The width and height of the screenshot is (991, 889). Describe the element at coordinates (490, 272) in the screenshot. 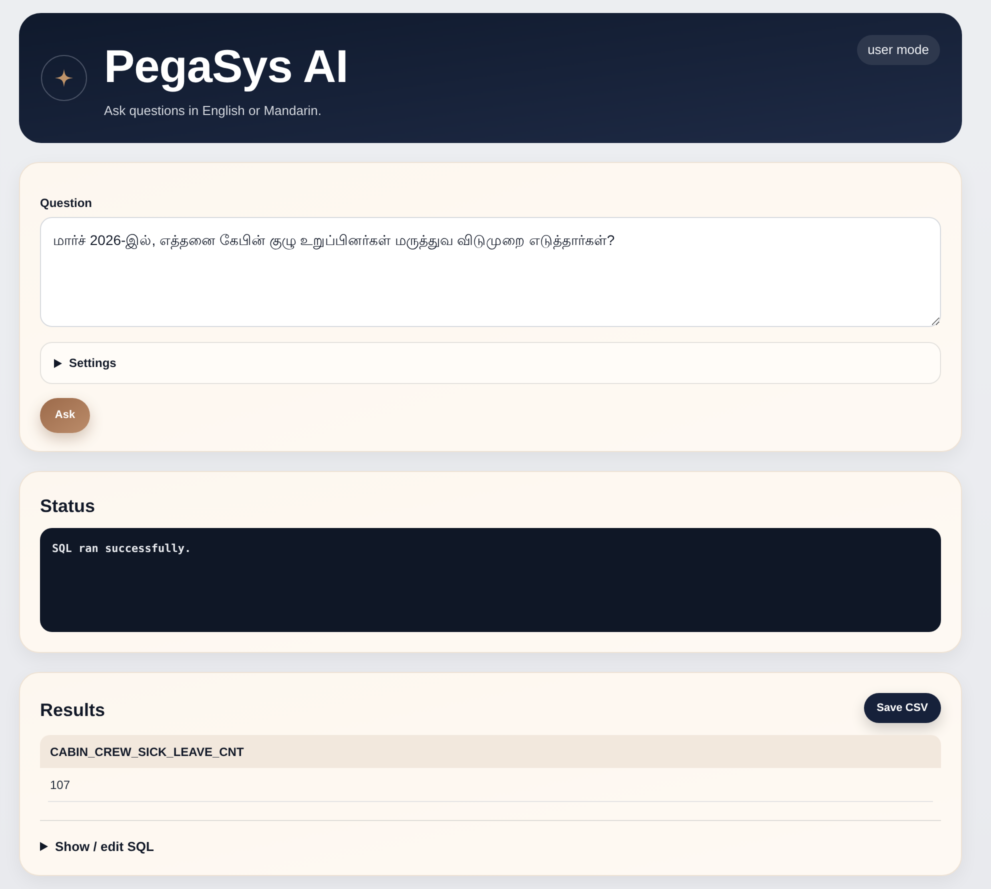

I see `question-field: மார்ச் 2026-இல், எத்தனை கேபின் குழு உறுப்பினர்கள் மருத்துவ விடுமுறை எடுத்தார்கள்?` at that location.